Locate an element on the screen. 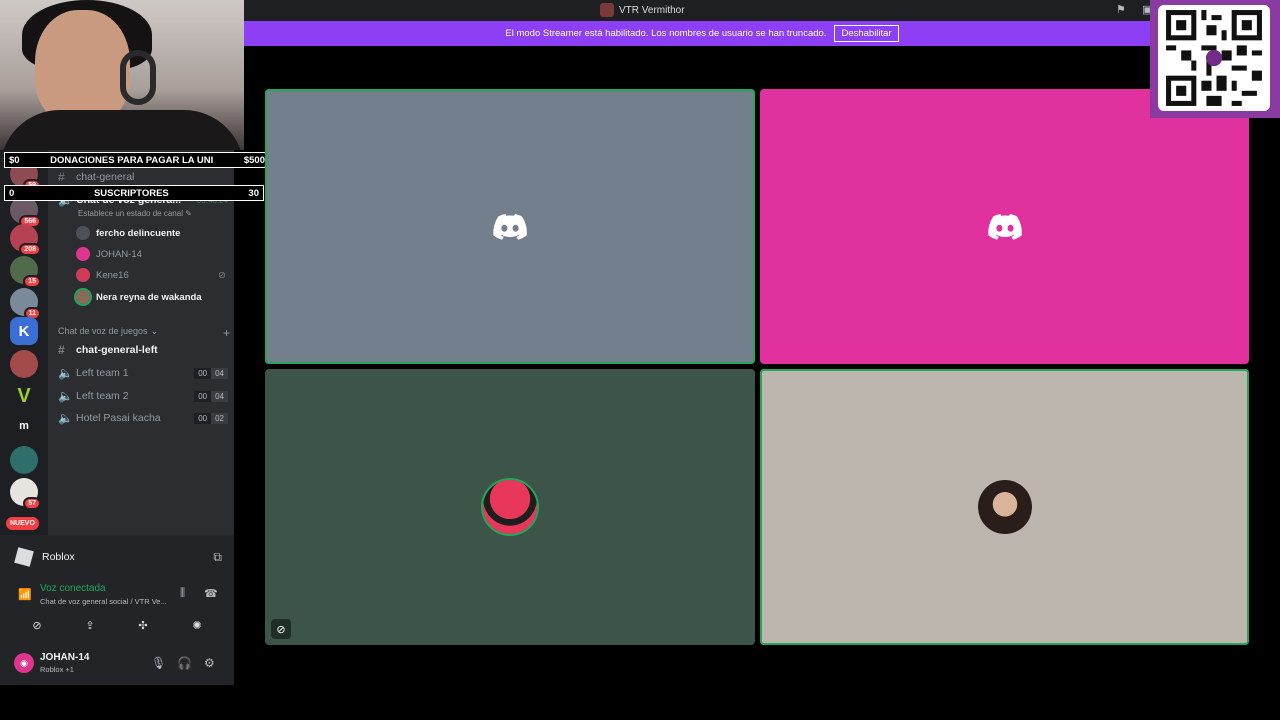 The width and height of the screenshot is (1280, 720). server-icon-5: 11 is located at coordinates (25, 304).